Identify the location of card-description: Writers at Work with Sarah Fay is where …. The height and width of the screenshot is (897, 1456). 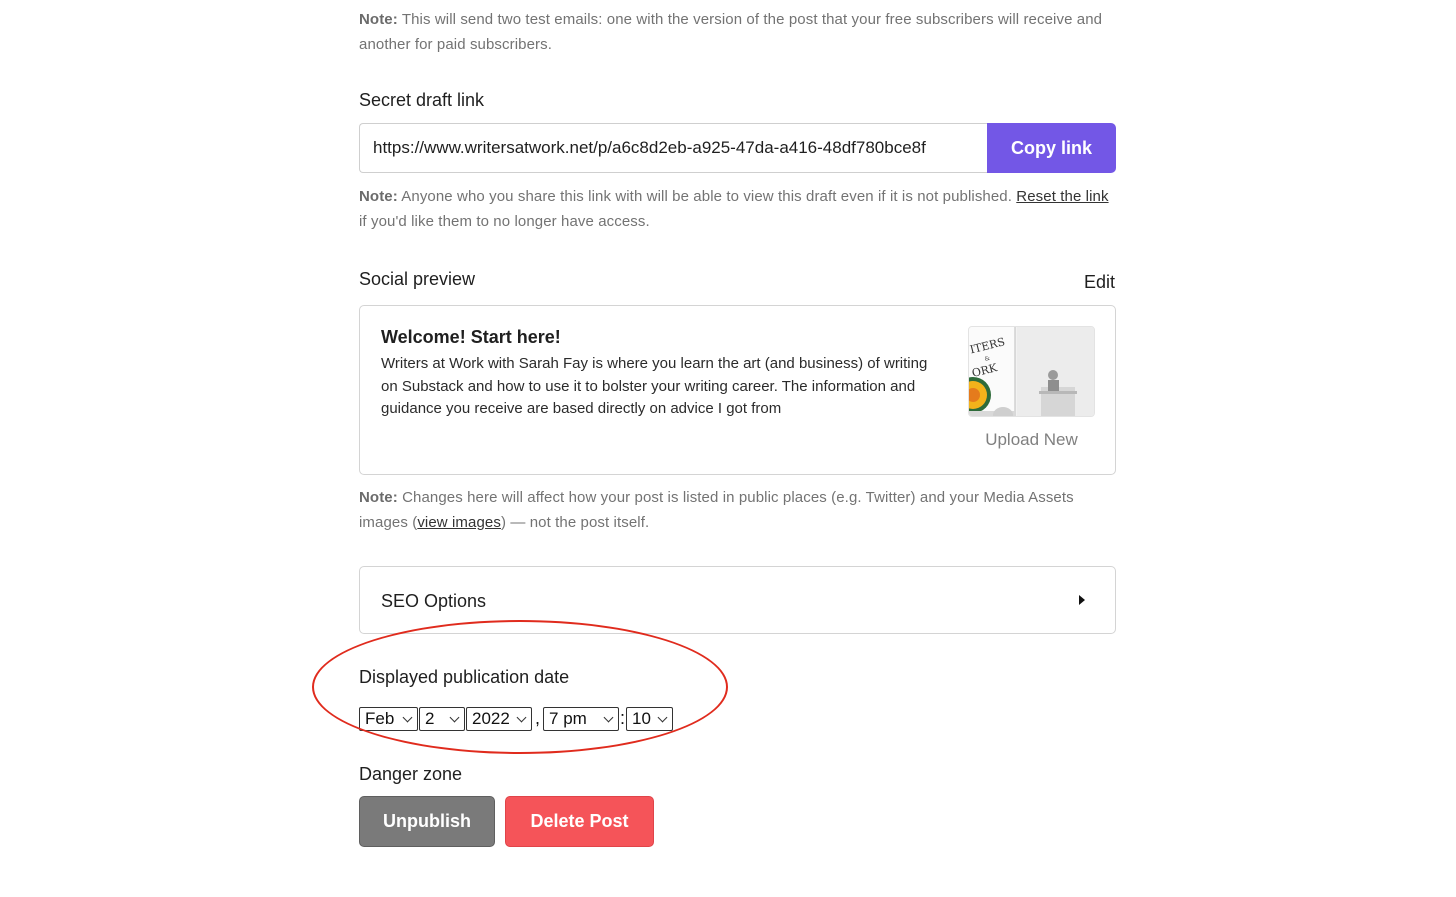
(654, 386).